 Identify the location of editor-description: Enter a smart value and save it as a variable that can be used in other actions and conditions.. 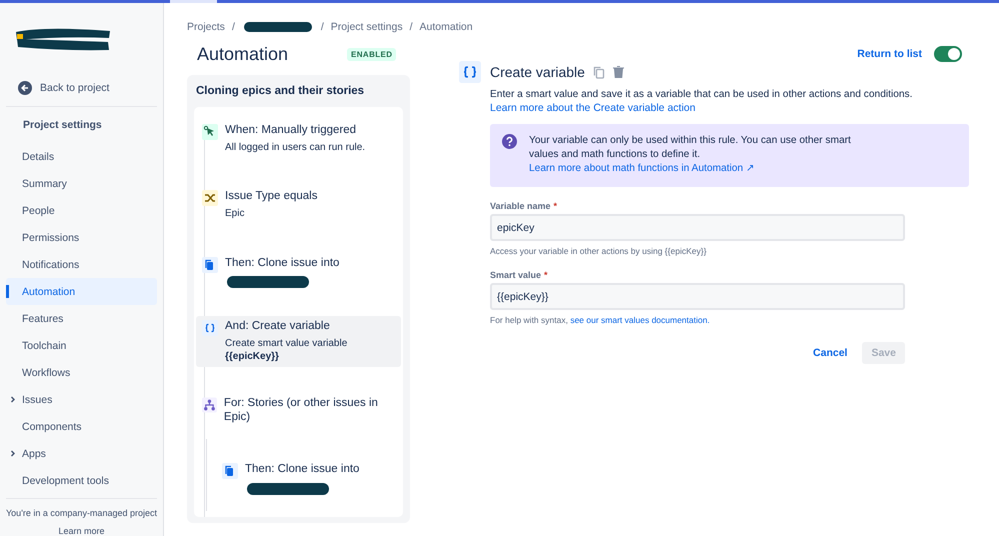
(702, 95).